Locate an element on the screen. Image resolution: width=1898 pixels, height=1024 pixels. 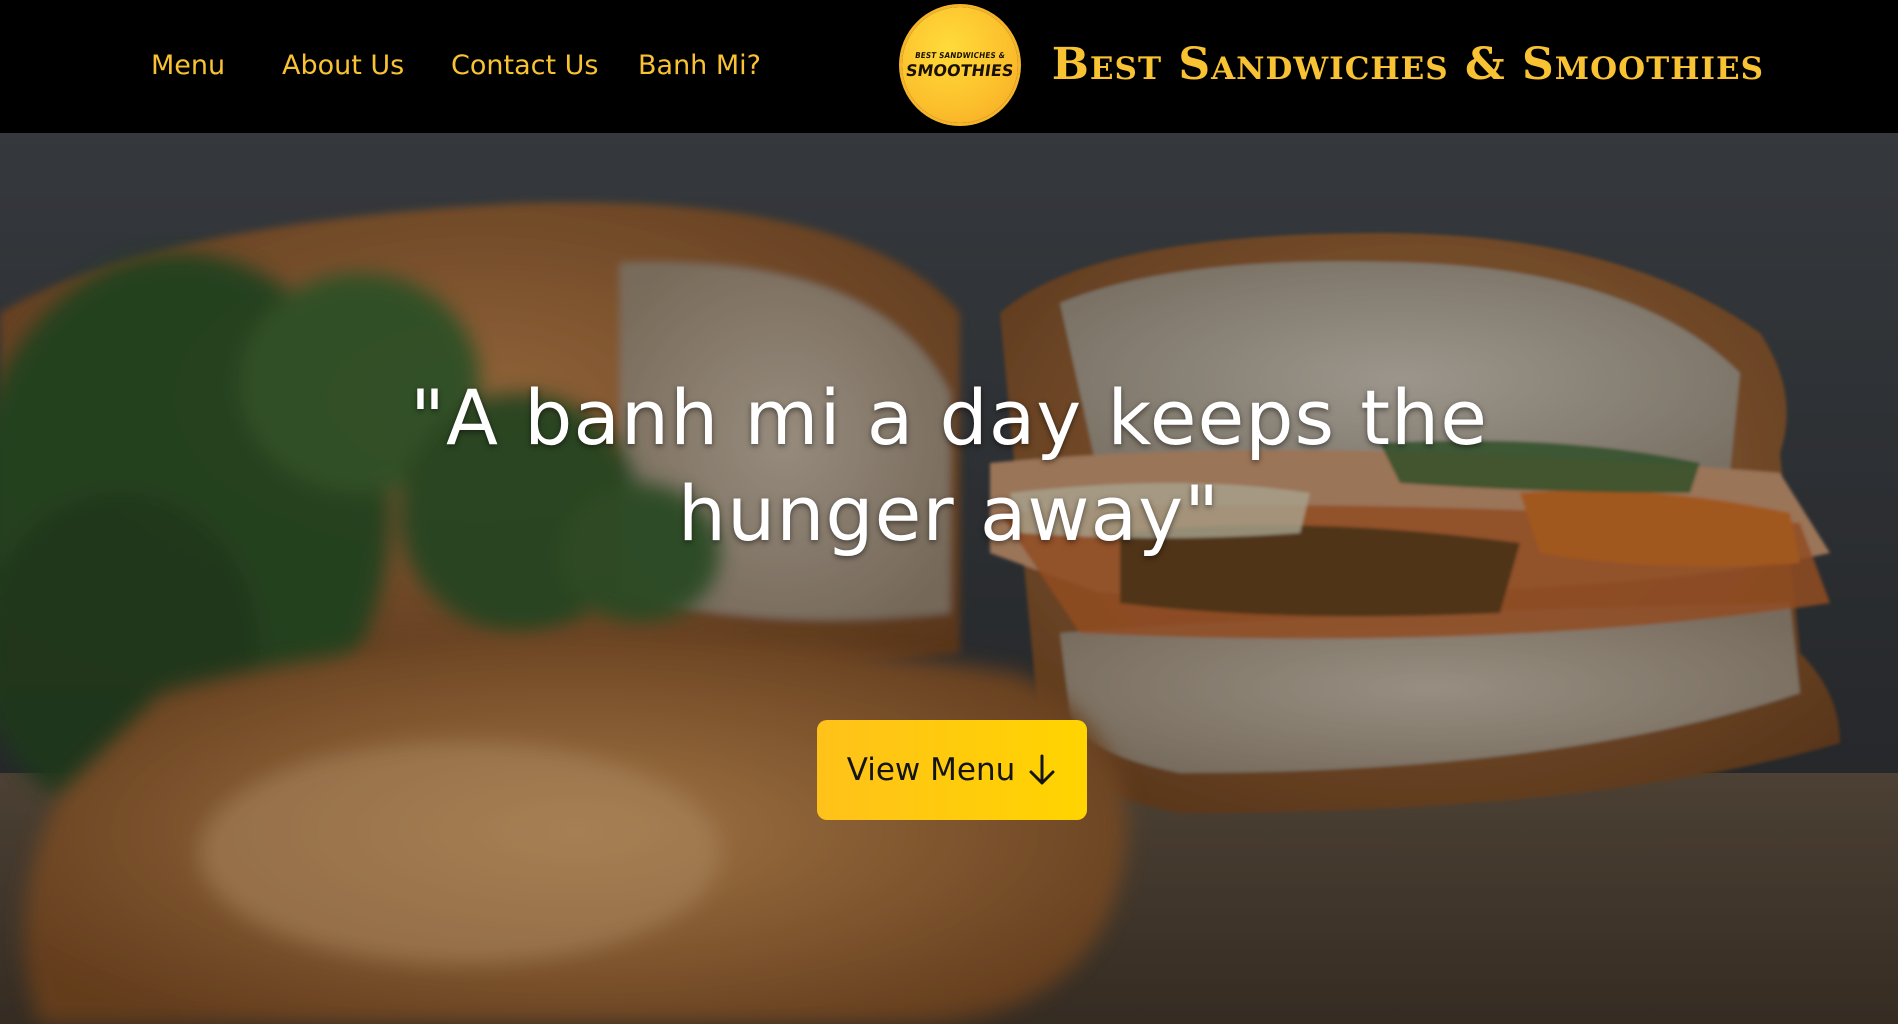
logo-bottom-text: SMOOTHIES is located at coordinates (960, 70).